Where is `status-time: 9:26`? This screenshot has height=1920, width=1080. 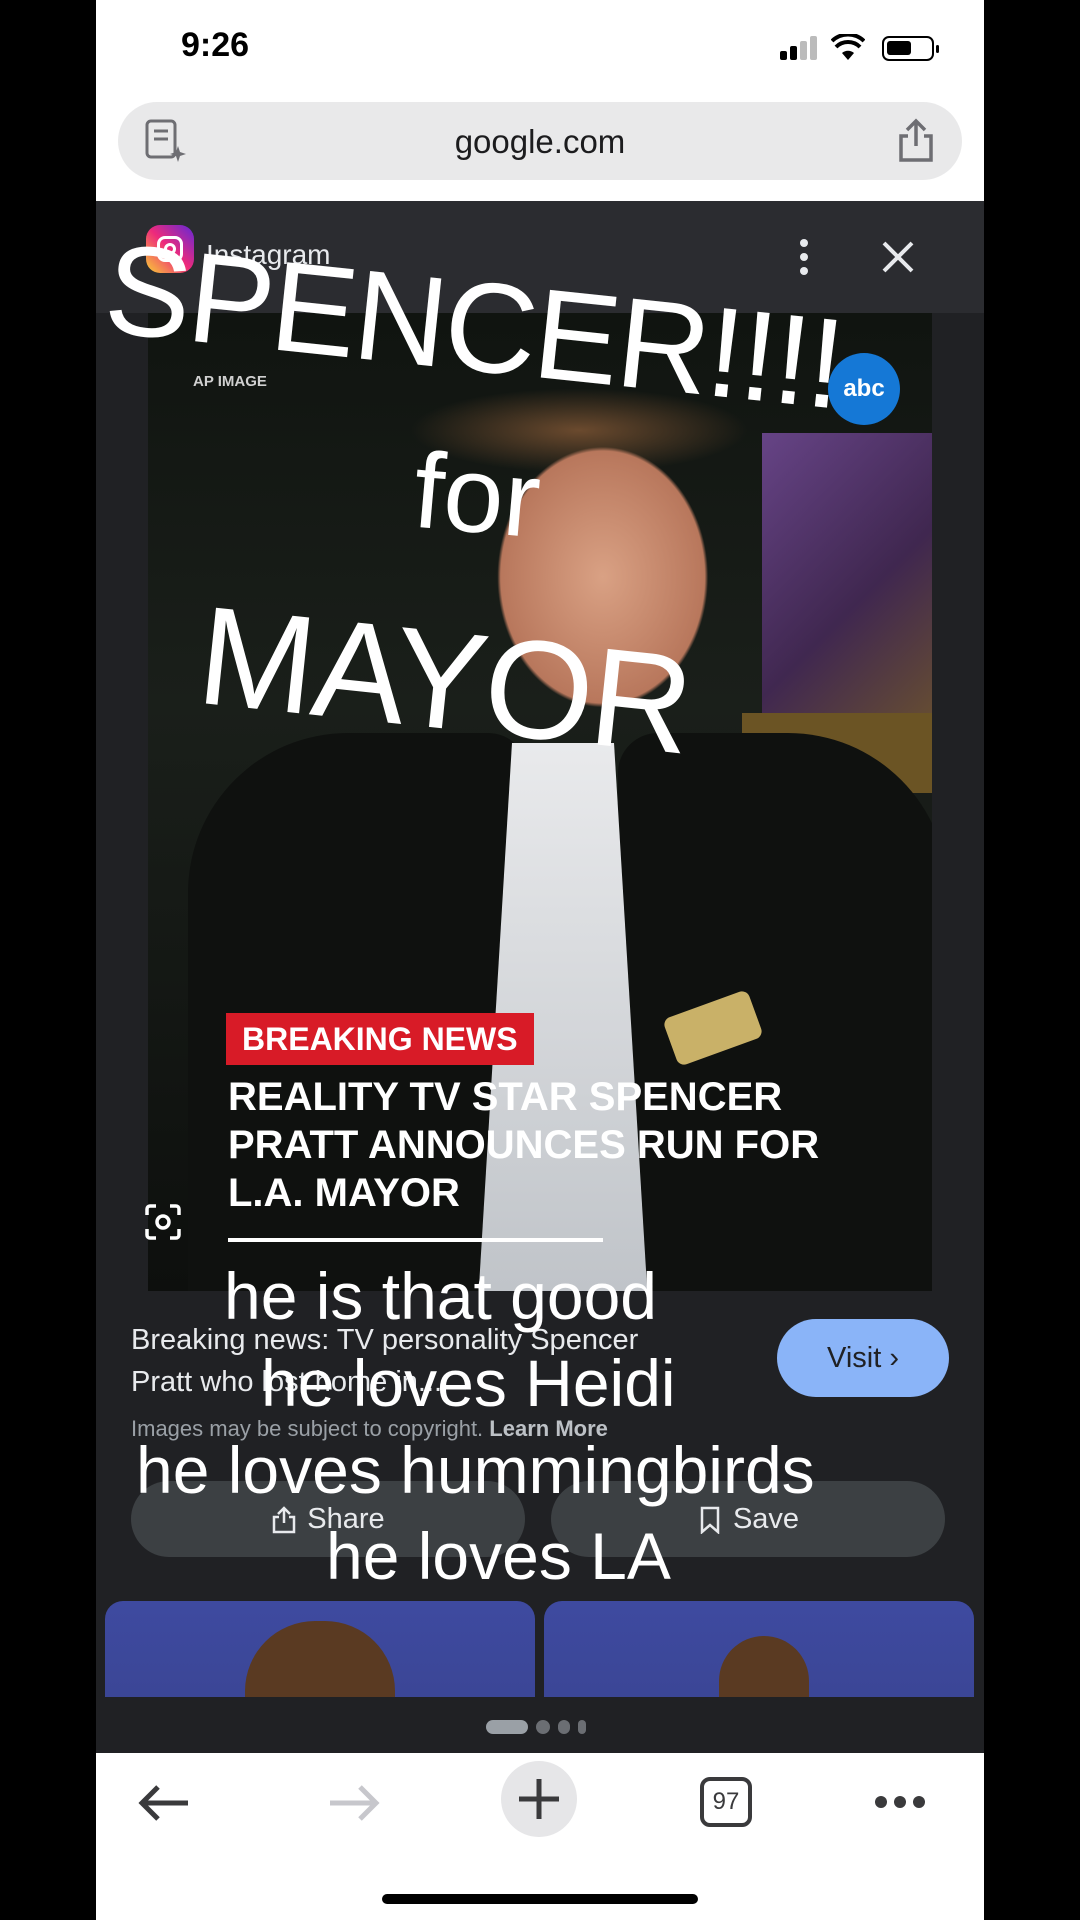 status-time: 9:26 is located at coordinates (215, 45).